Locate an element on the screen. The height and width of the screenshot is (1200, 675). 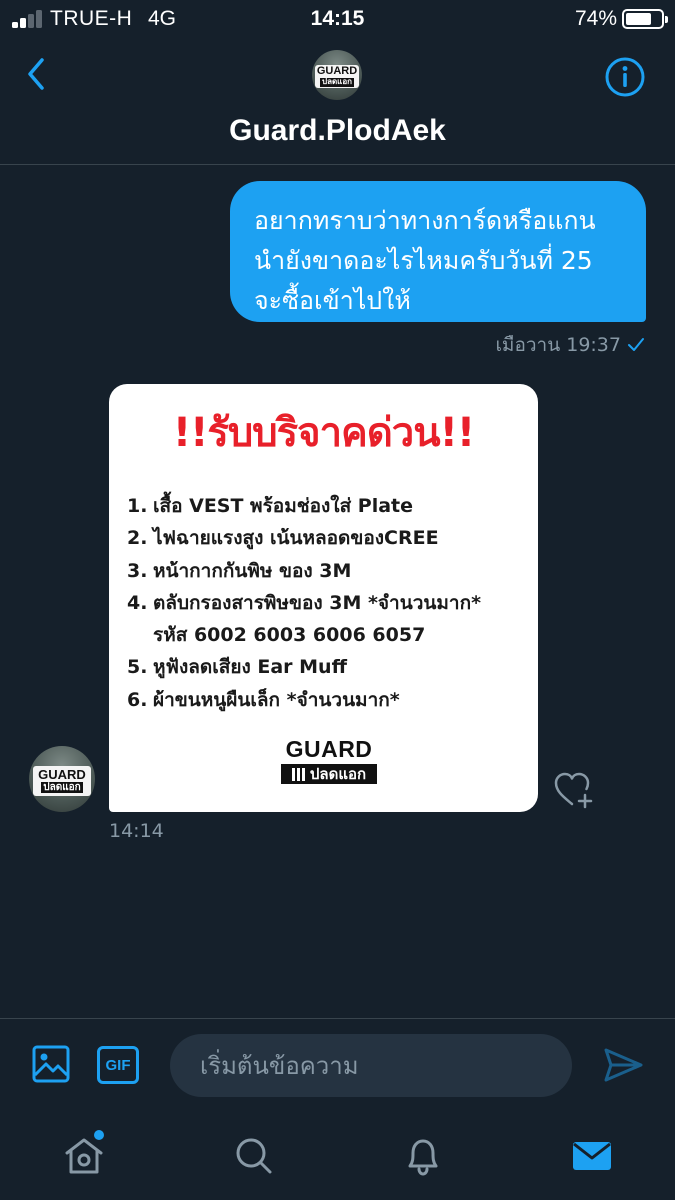
check-icon is located at coordinates (636, 344).